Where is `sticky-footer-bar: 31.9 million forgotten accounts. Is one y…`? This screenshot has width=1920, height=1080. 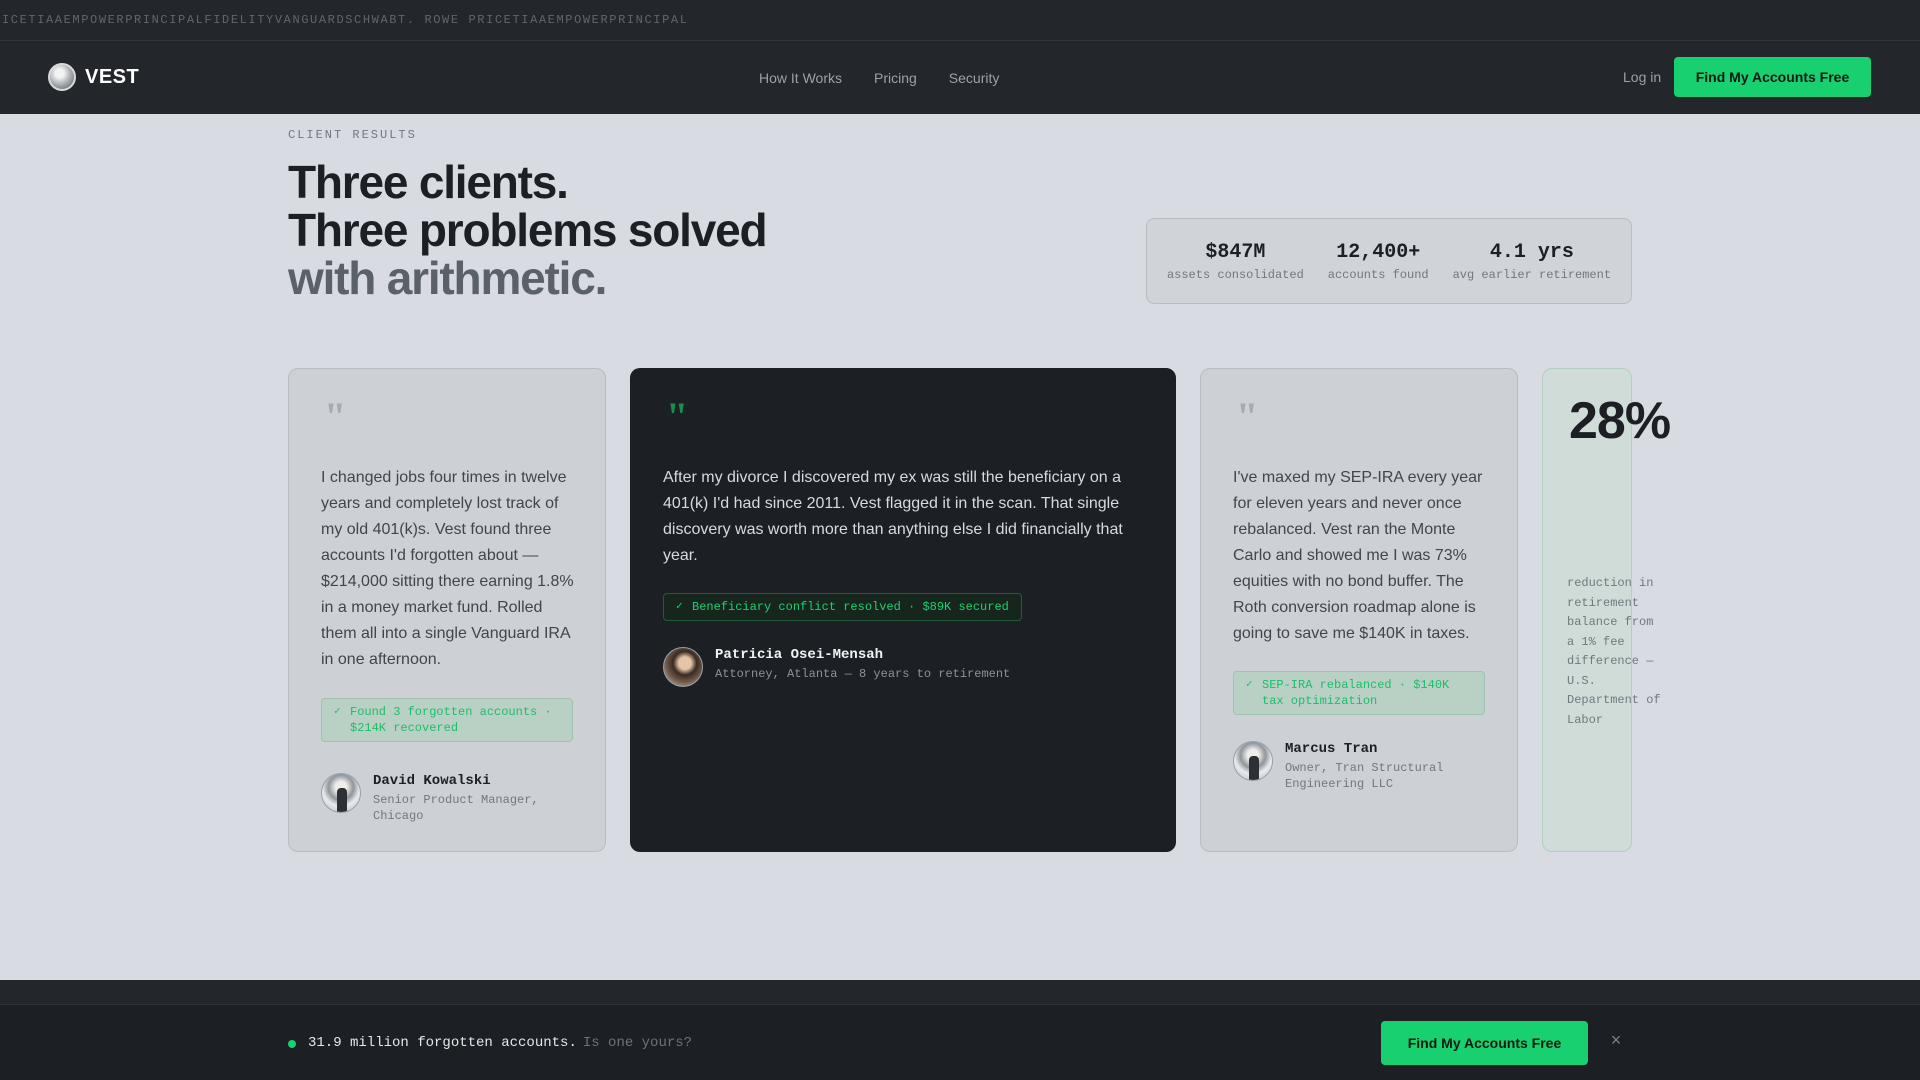
sticky-footer-bar: 31.9 million forgotten accounts. Is one y… is located at coordinates (960, 1042).